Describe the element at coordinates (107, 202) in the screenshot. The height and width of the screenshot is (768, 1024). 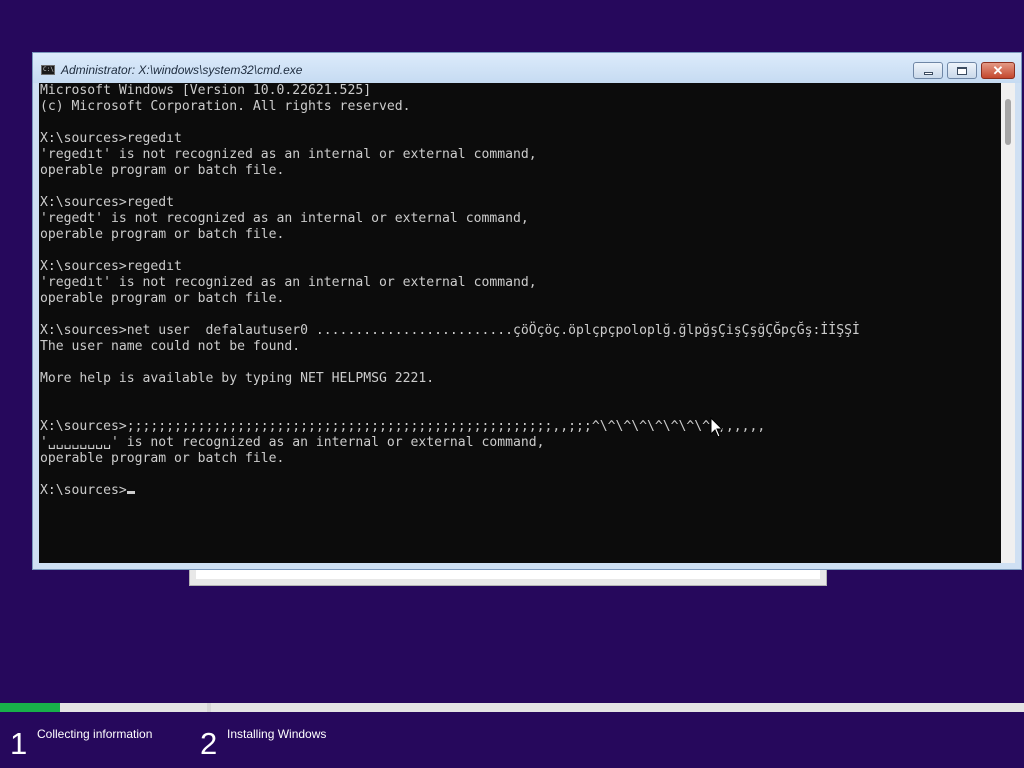
I see `terminal-line: X:\sources>regedt` at that location.